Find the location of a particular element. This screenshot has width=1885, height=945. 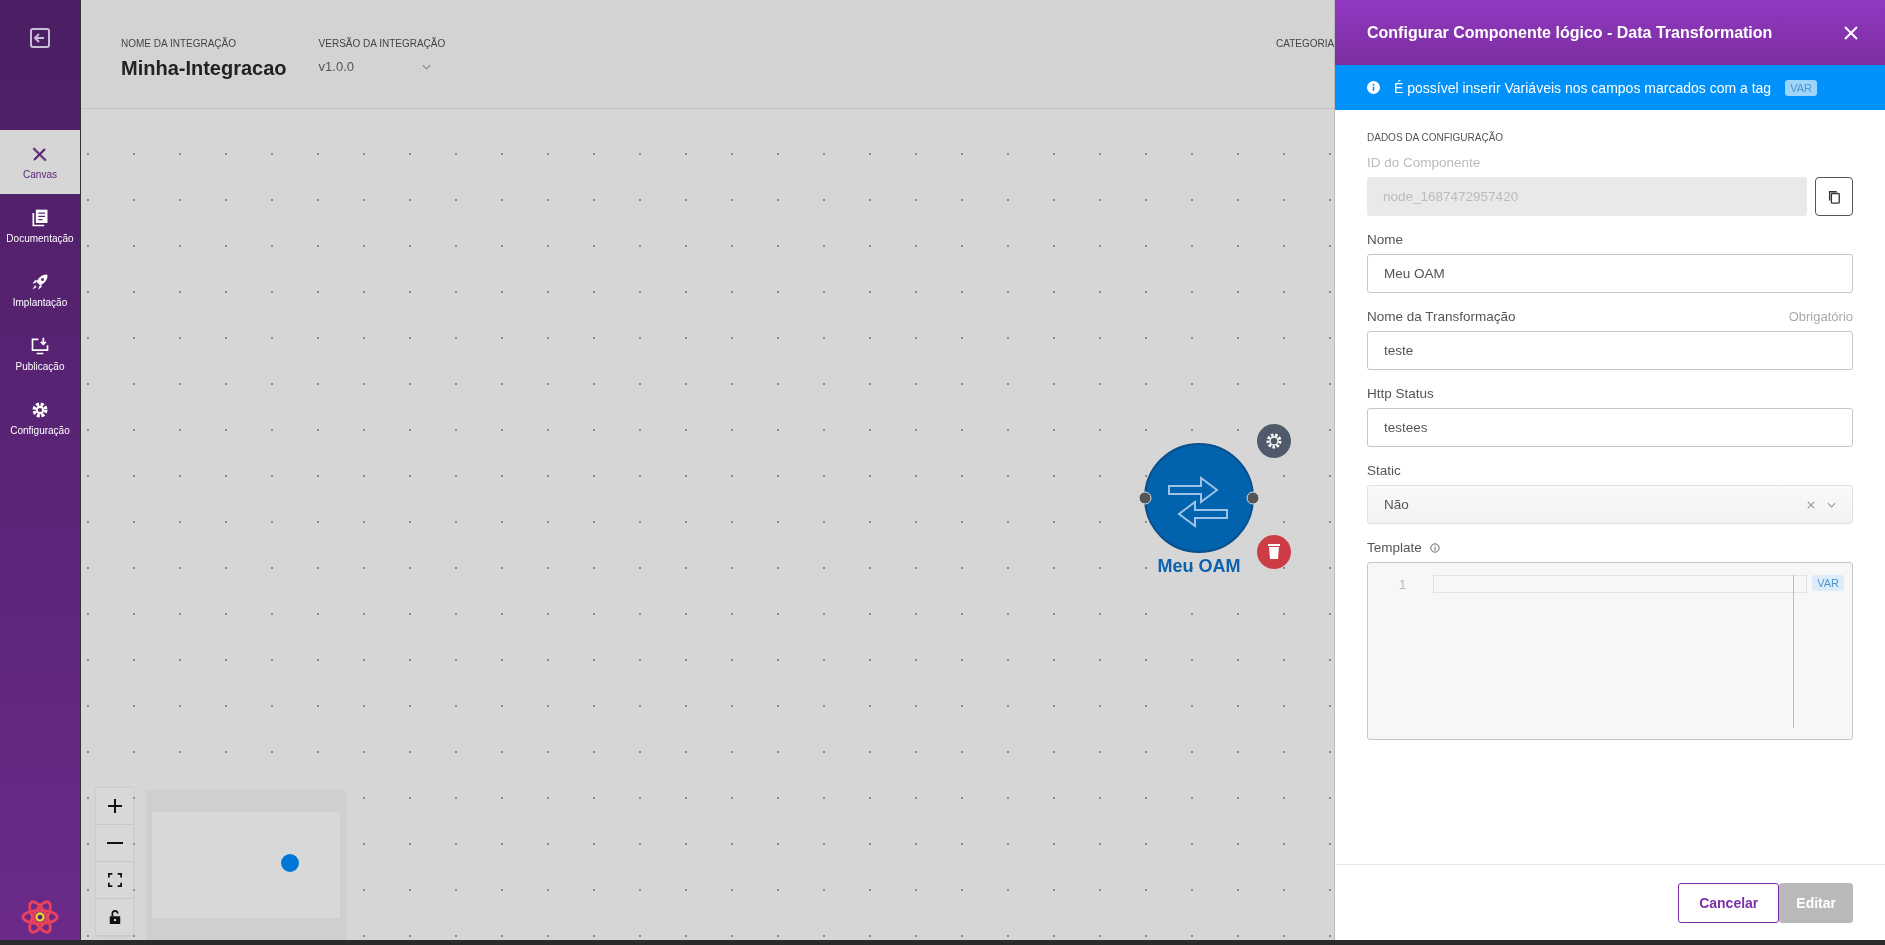

field-label: Template is located at coordinates (1394, 547).